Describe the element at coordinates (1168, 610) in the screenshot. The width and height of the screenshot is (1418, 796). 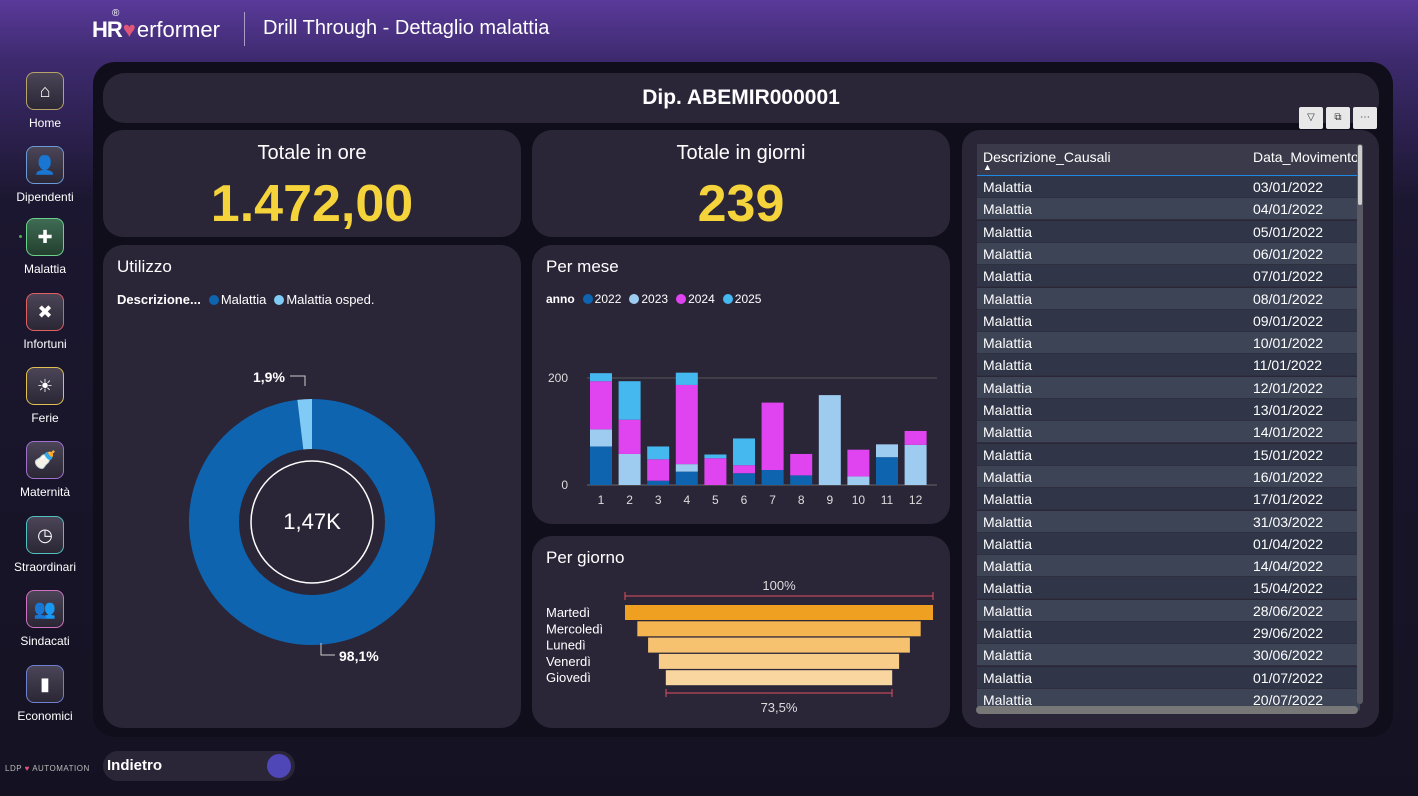
I see `table-row: Malattia 28/06/2022` at that location.